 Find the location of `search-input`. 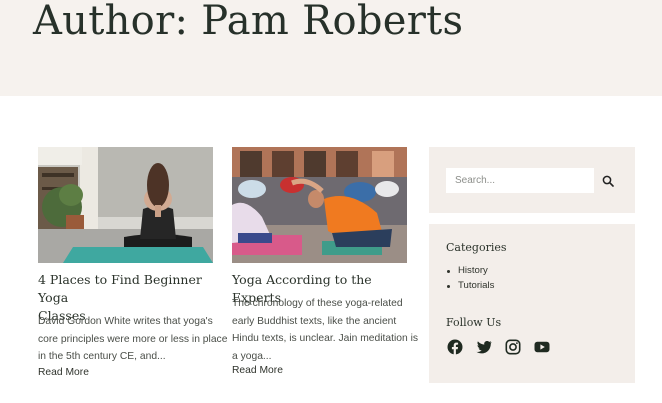

search-input is located at coordinates (520, 180).